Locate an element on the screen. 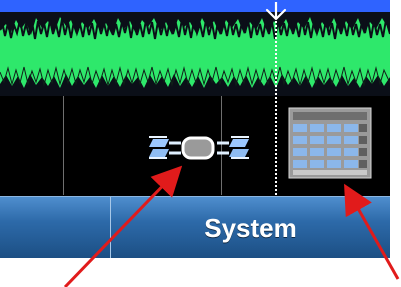 Image resolution: width=401 pixels, height=287 pixels. marker-line is located at coordinates (276, 102).